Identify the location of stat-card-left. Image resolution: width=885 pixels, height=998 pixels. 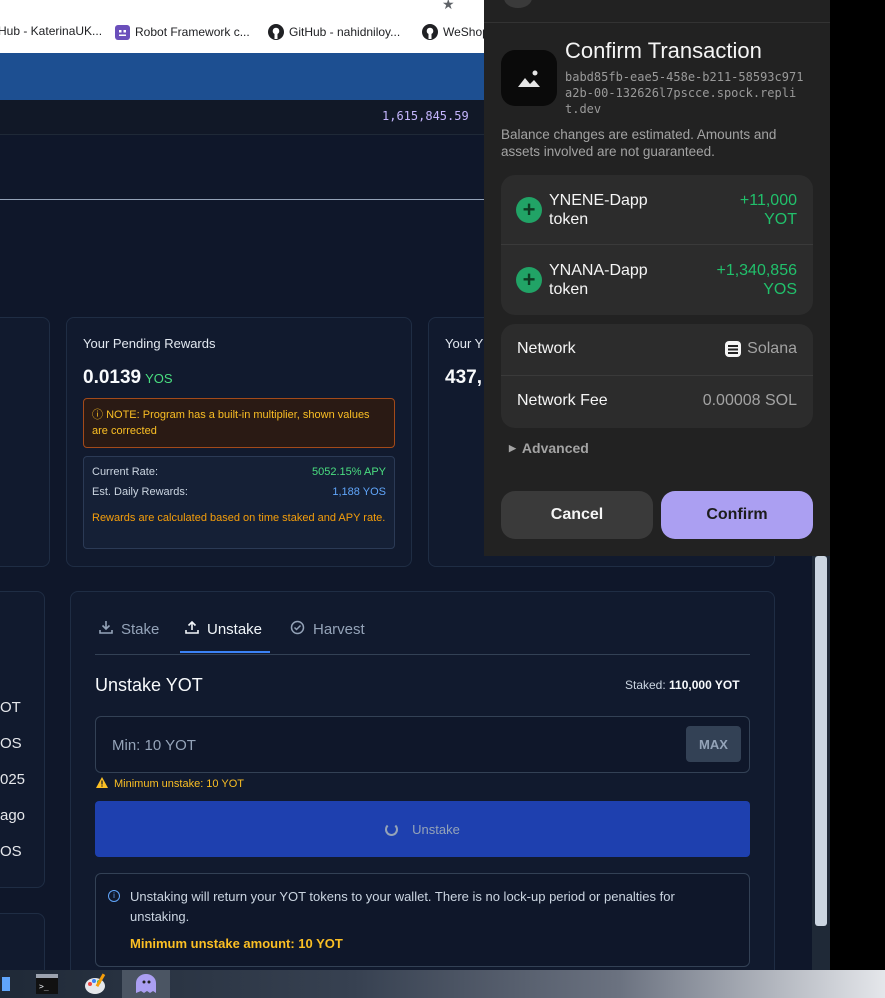
(25, 442).